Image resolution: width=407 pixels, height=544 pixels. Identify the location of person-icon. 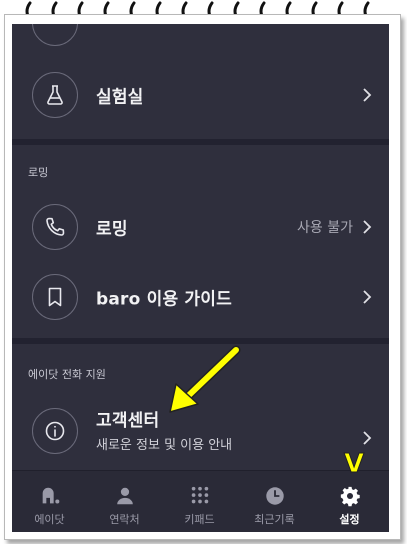
(124, 496).